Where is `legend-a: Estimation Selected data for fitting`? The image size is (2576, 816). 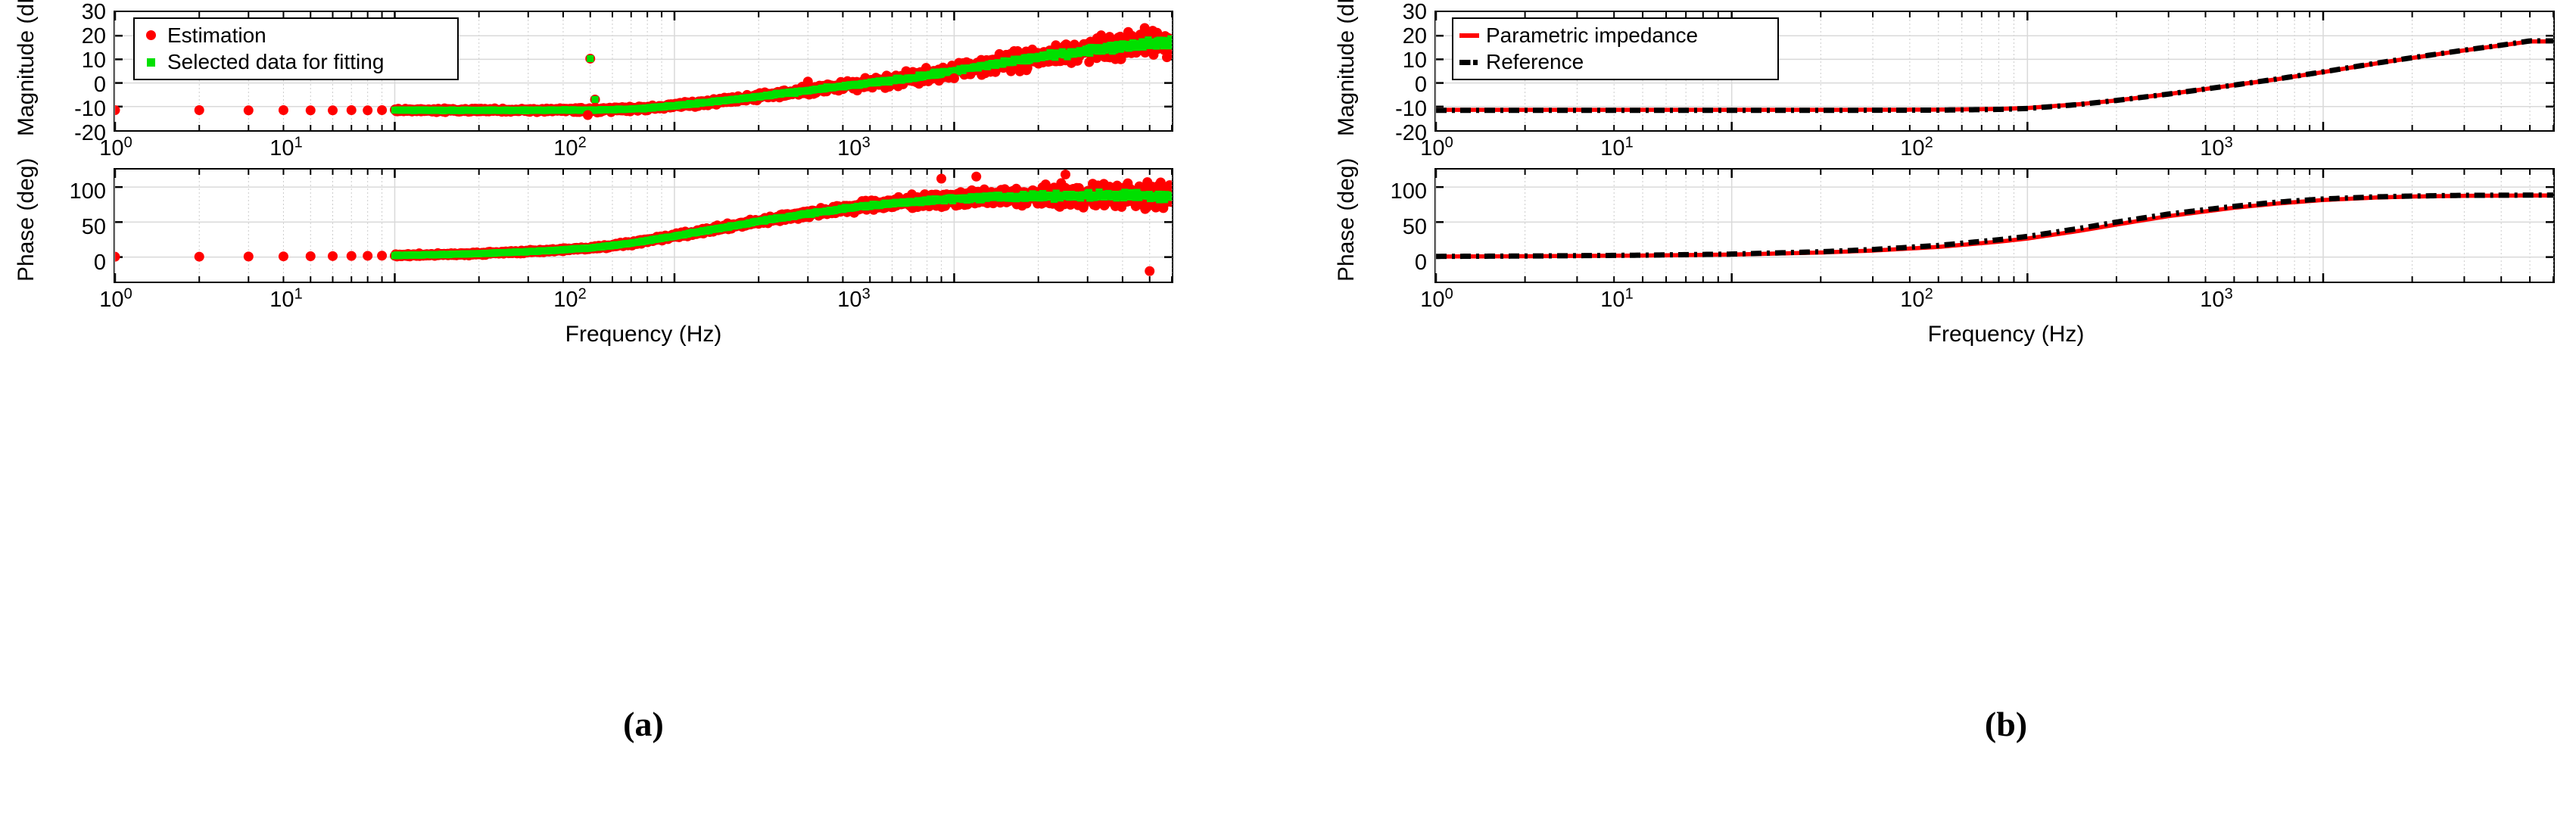
legend-a: Estimation Selected data for fitting is located at coordinates (296, 48).